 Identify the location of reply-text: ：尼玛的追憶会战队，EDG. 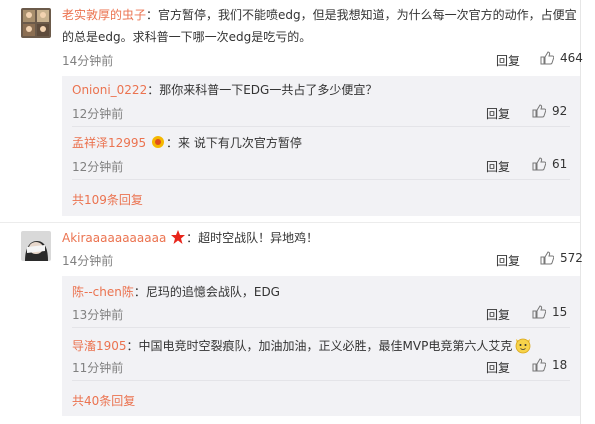
(206, 292).